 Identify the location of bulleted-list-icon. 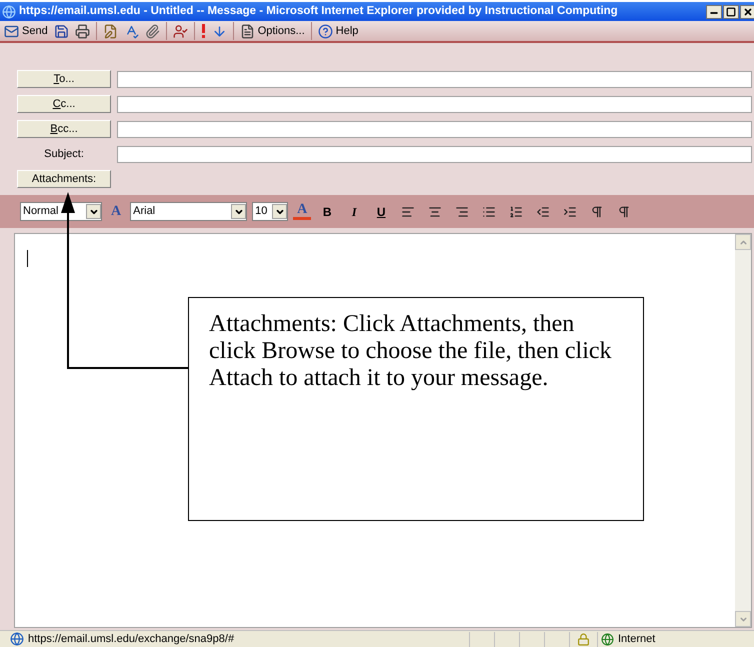
(489, 211).